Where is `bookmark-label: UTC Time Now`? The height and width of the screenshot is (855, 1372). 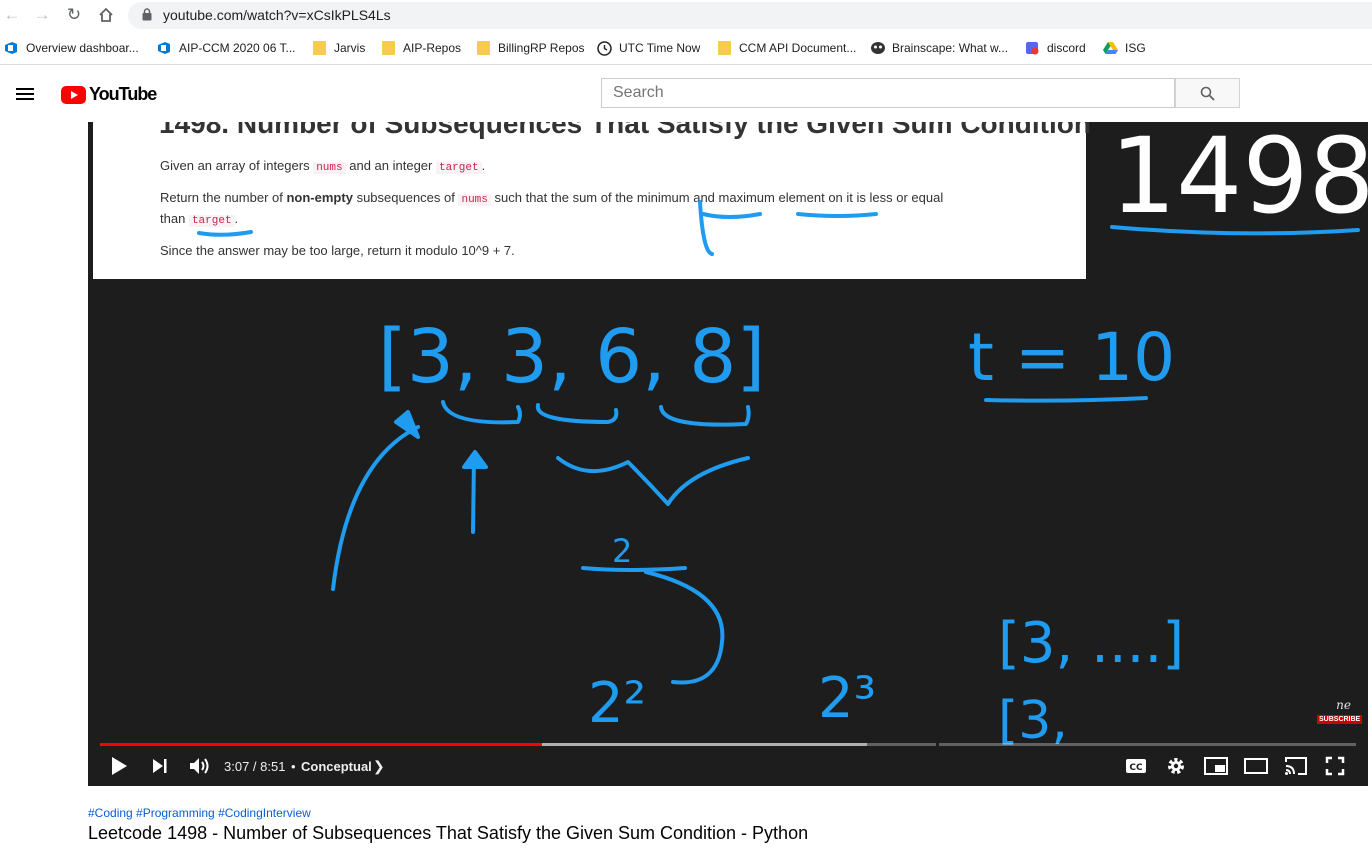
bookmark-label: UTC Time Now is located at coordinates (660, 48).